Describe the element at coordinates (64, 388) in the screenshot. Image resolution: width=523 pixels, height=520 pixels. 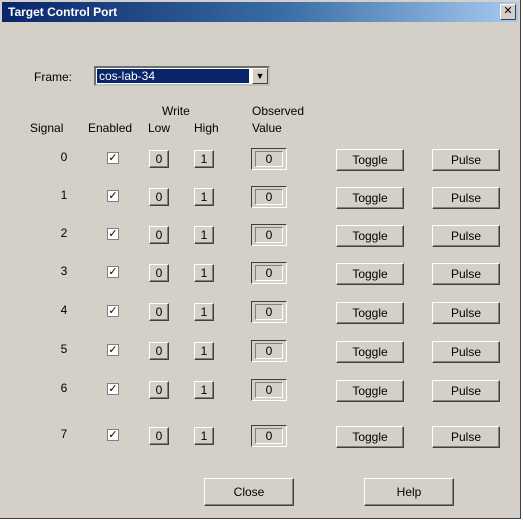
I see `signal-number: 6` at that location.